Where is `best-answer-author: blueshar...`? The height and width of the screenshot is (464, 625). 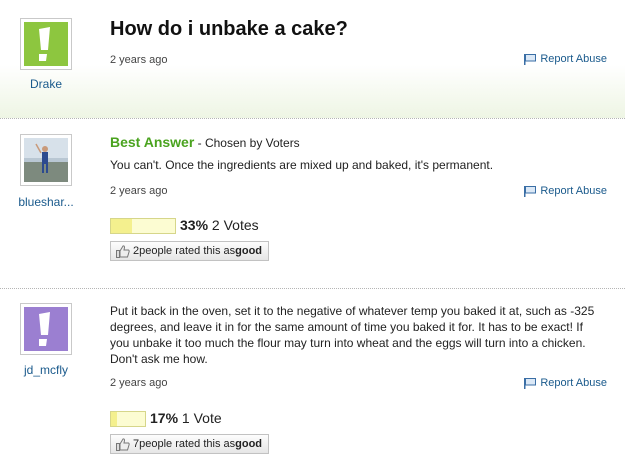
best-answer-author: blueshar... is located at coordinates (46, 202).